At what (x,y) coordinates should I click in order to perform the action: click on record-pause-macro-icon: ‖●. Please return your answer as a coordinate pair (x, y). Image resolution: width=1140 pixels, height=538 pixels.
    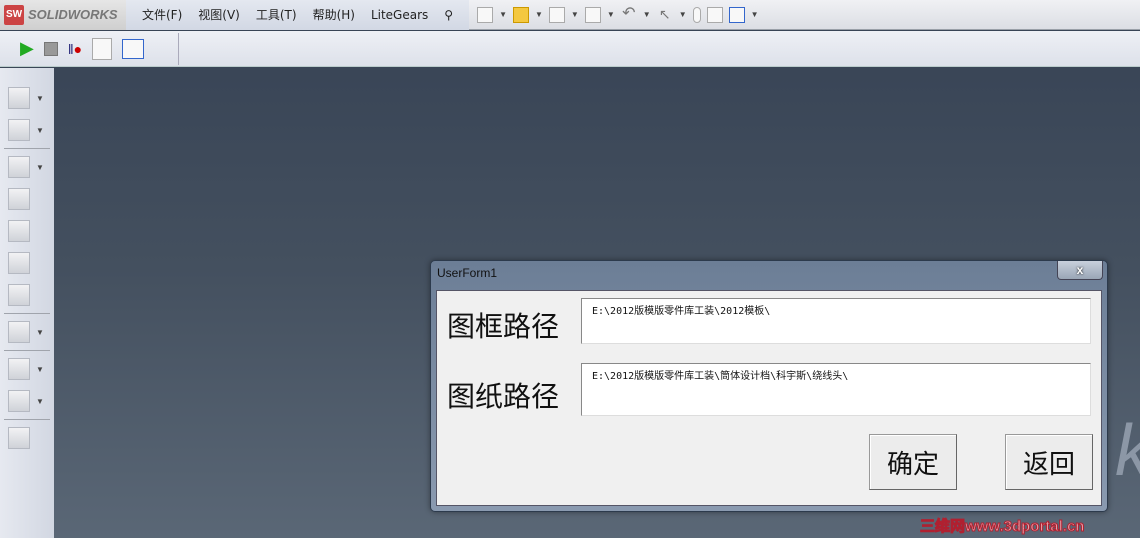
    Looking at the image, I should click on (75, 49).